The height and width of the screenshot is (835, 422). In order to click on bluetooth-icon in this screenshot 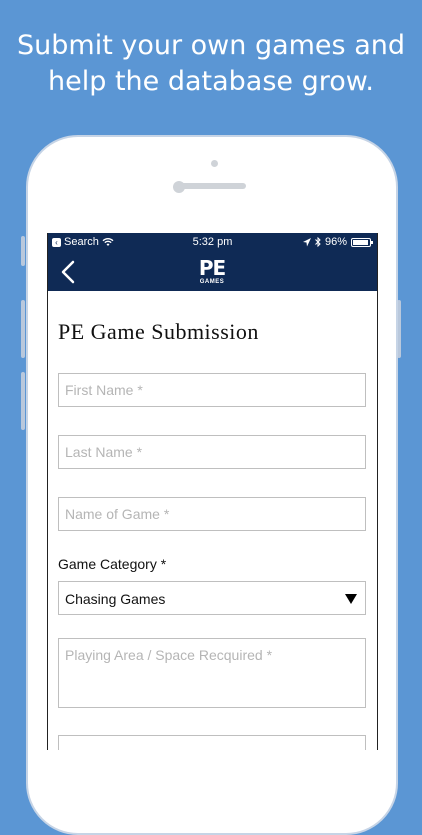, I will do `click(318, 242)`.